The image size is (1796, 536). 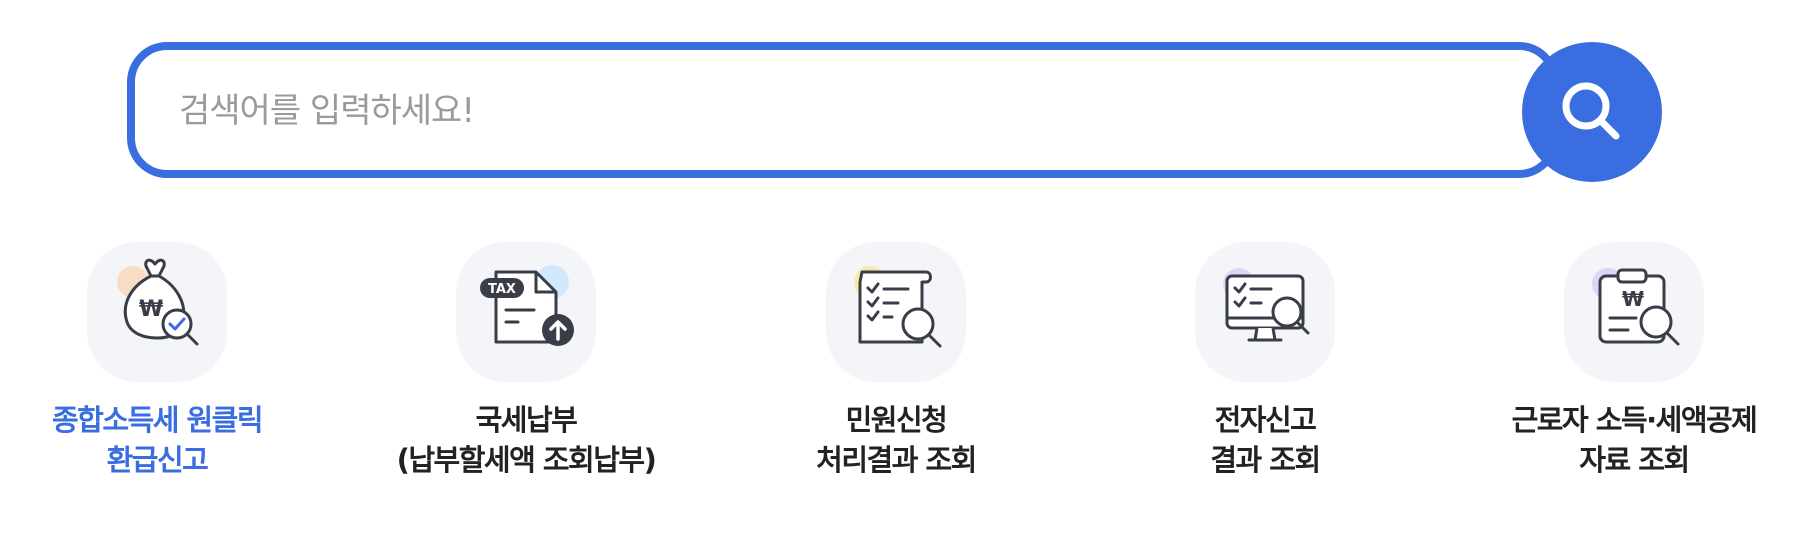 I want to click on quick-menu-label: 종합소득세 원클릭 환급신고, so click(x=157, y=440).